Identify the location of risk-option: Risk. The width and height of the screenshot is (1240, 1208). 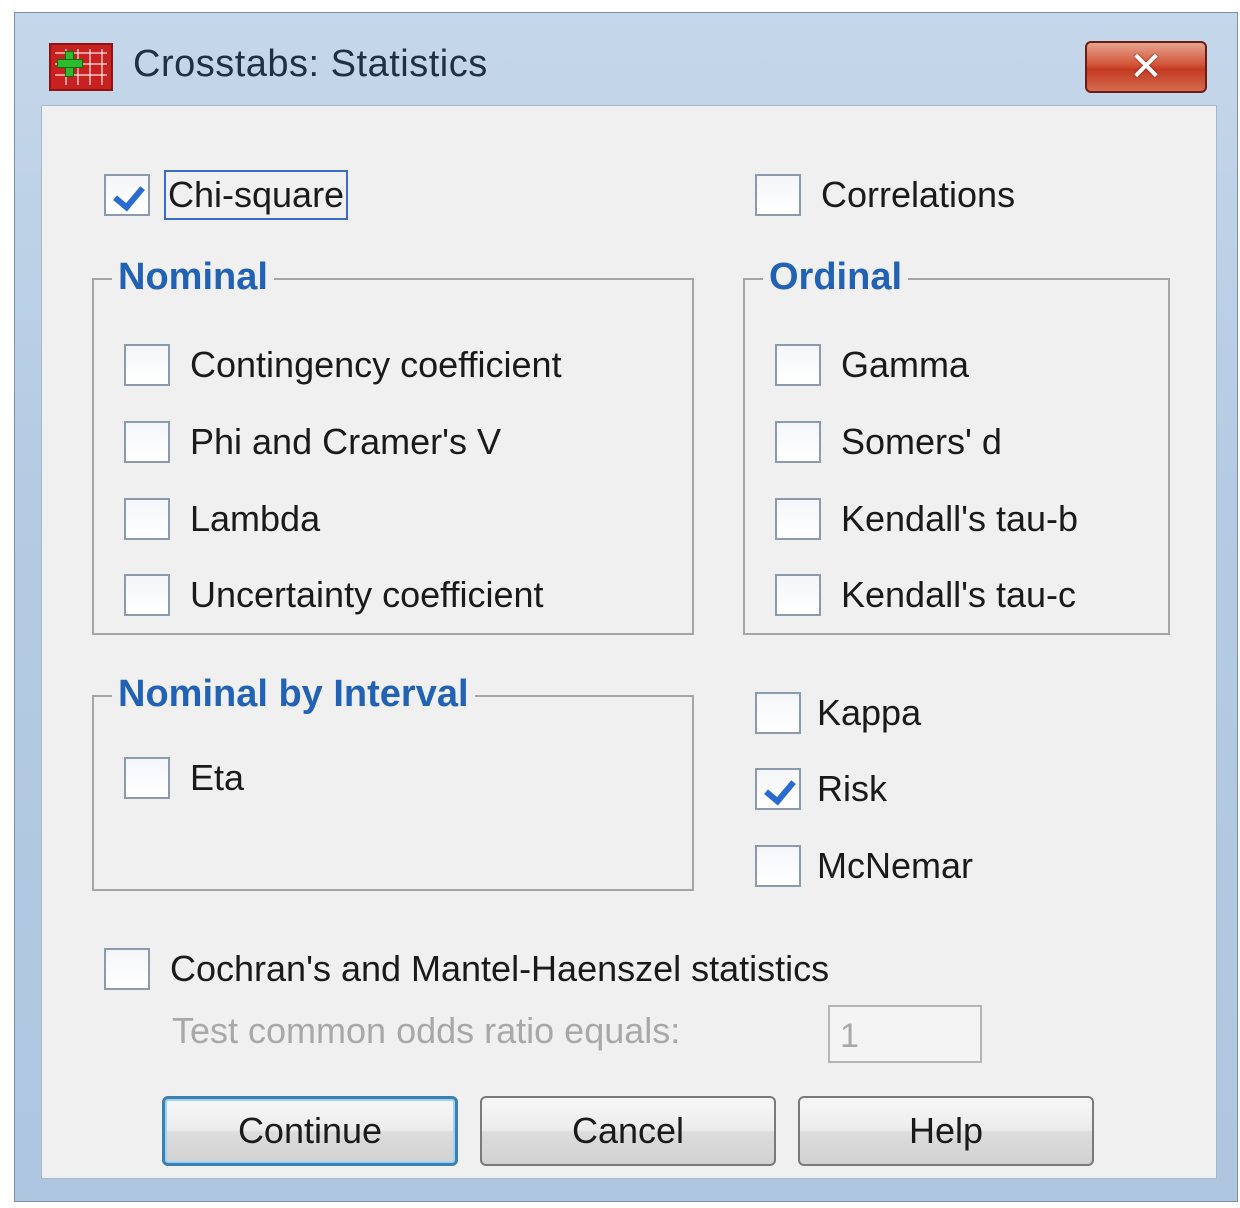
(821, 789).